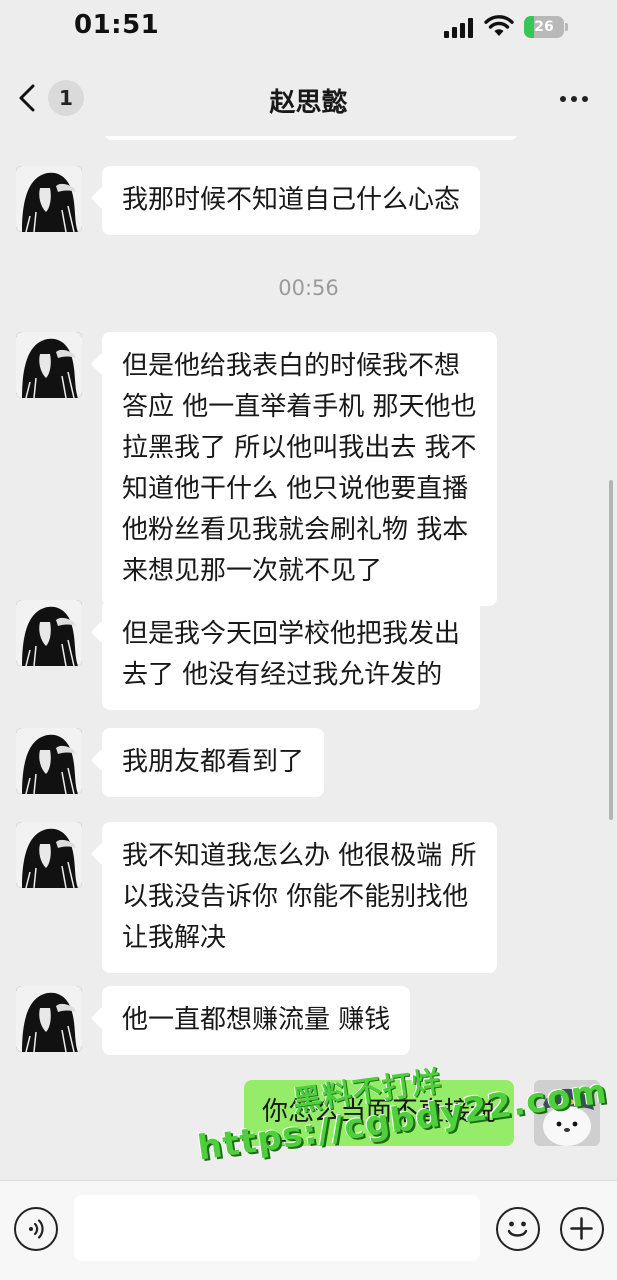  I want to click on battery-indicator: 26, so click(546, 27).